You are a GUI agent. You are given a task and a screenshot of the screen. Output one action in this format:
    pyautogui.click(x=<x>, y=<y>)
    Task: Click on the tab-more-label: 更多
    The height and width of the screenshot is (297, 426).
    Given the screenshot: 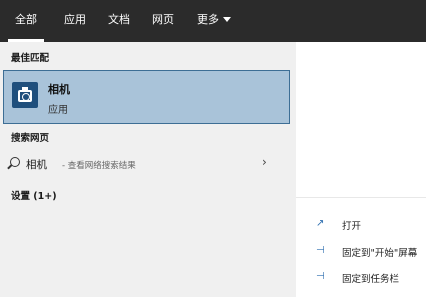 What is the action you would take?
    pyautogui.click(x=208, y=19)
    